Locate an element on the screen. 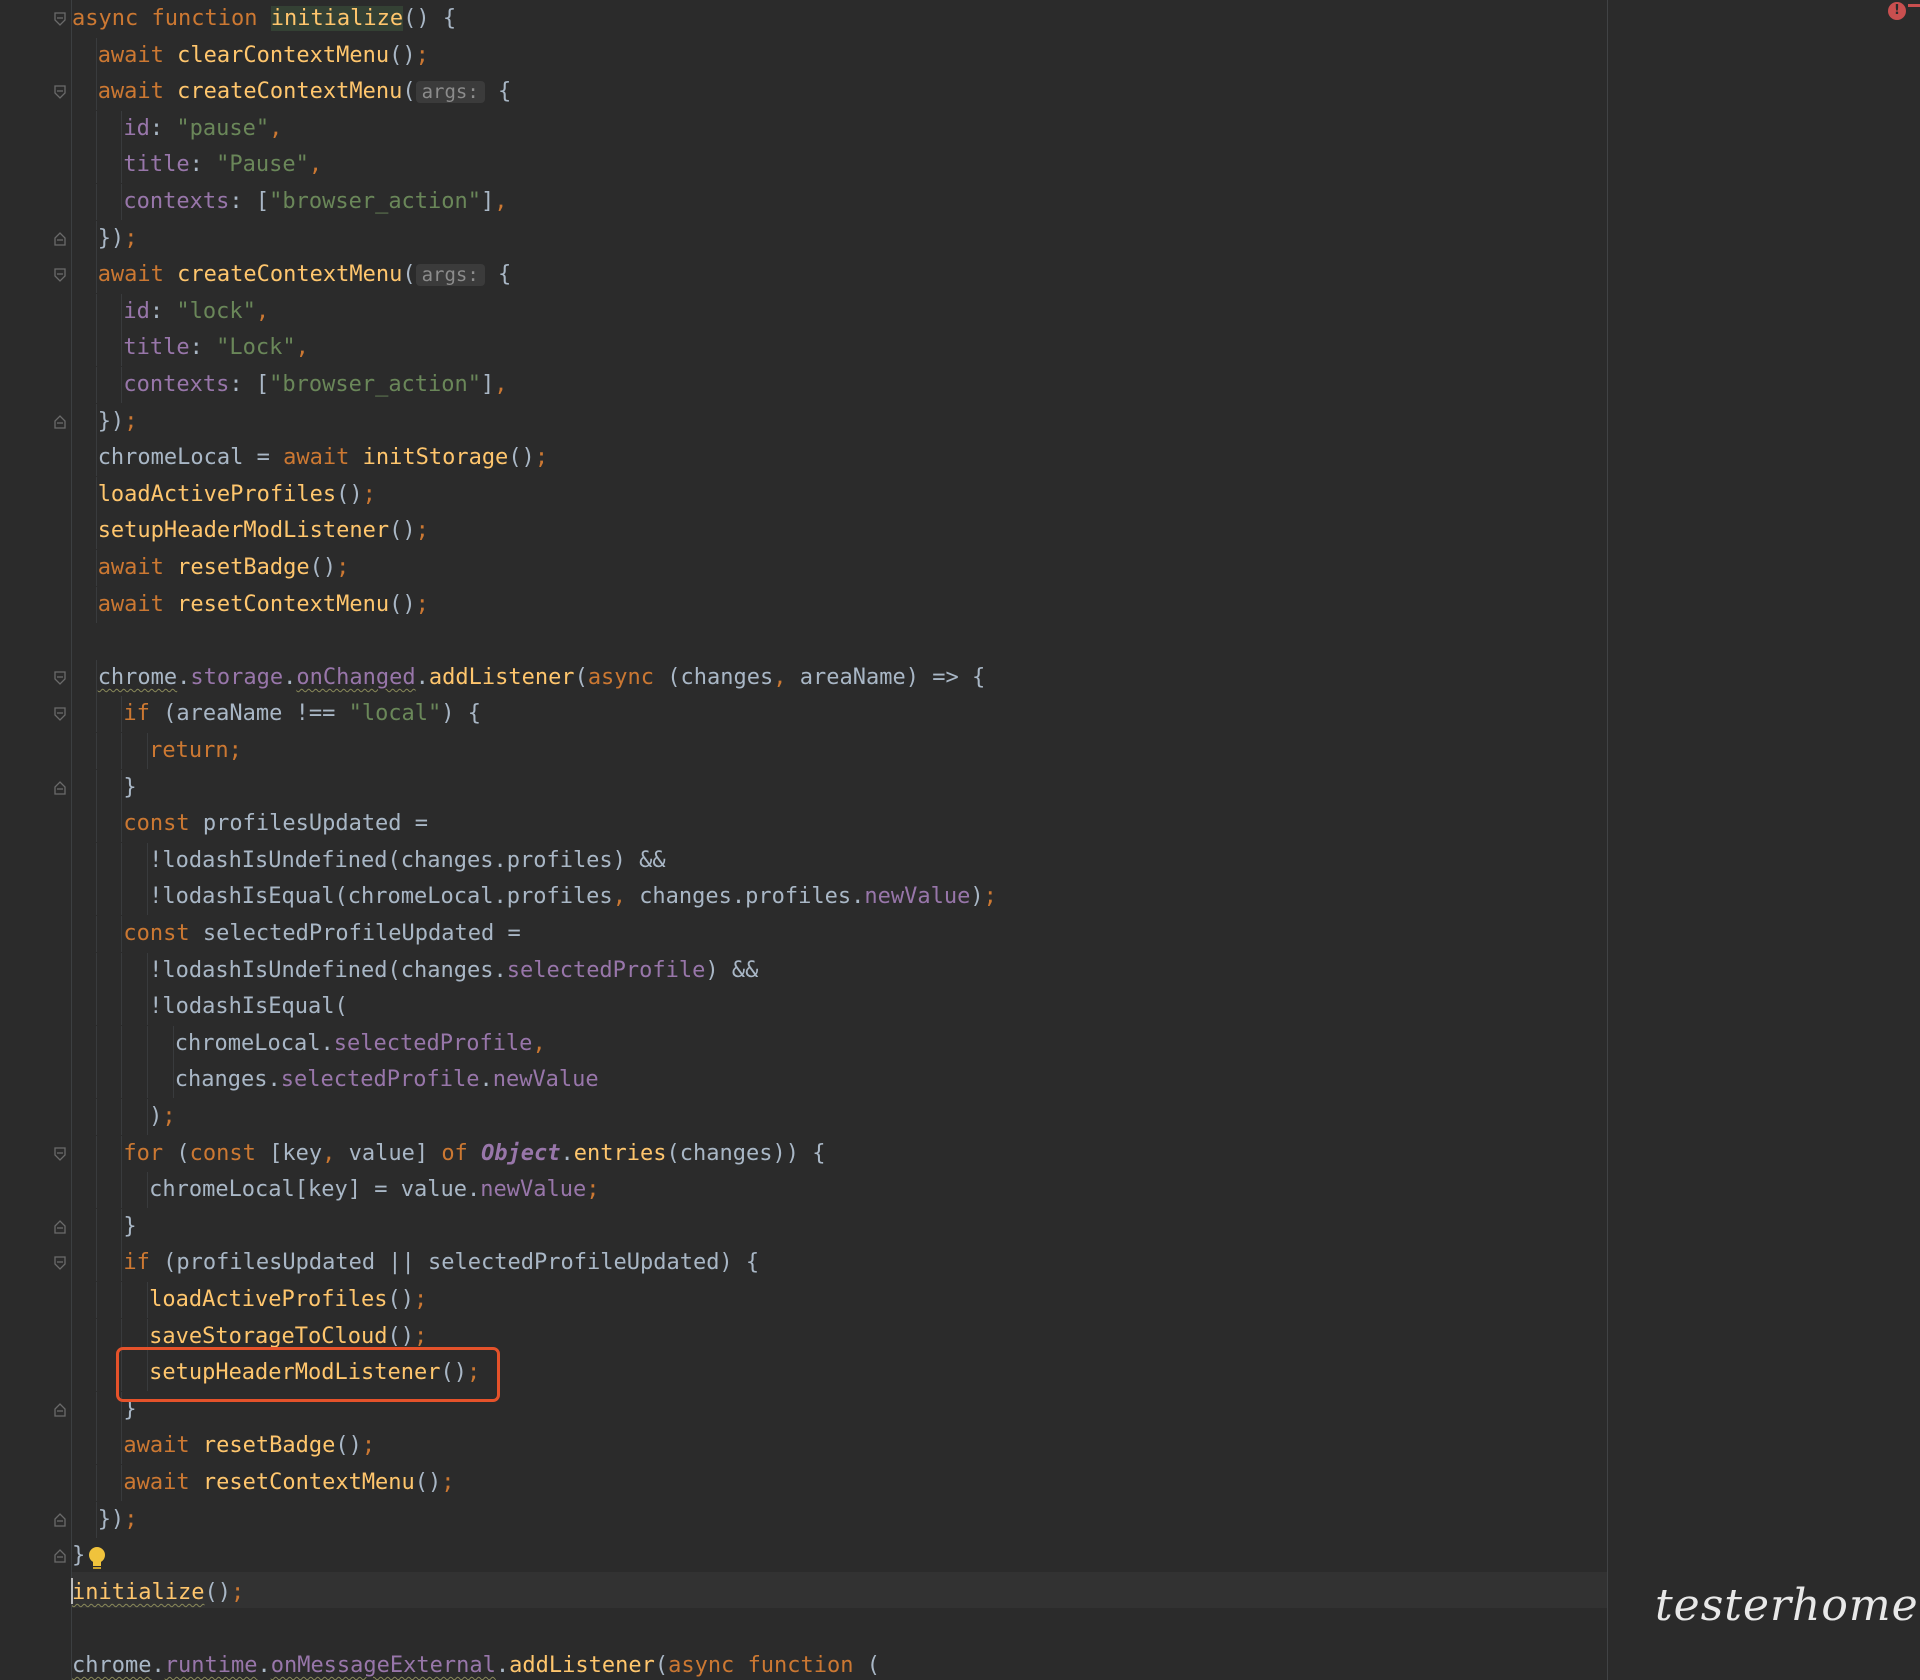  code-line: chromeLocal.selectedProfile, is located at coordinates (360, 1044).